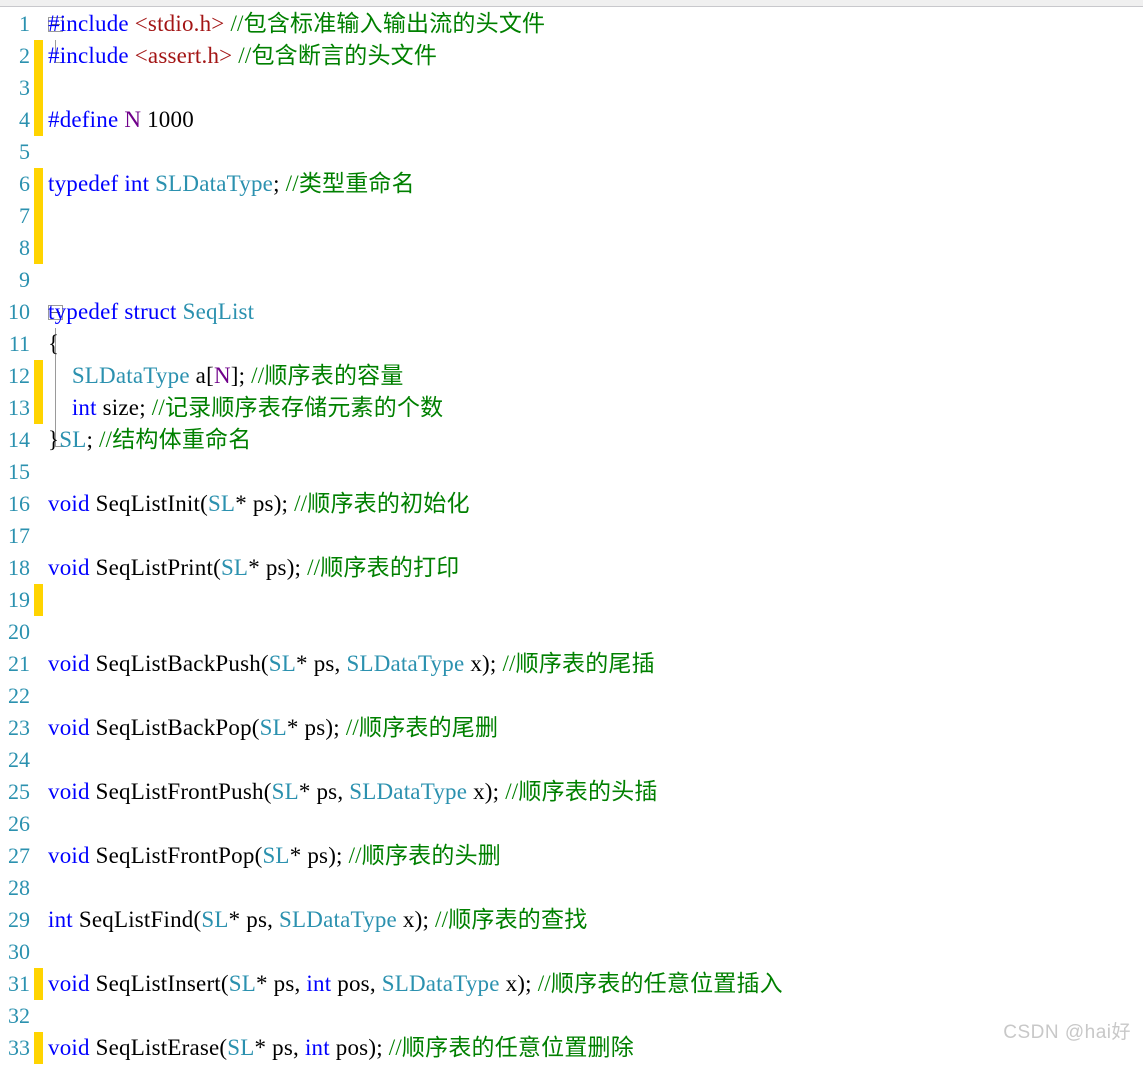 The height and width of the screenshot is (1065, 1143). I want to click on code-token-pln: a[, so click(201, 375).